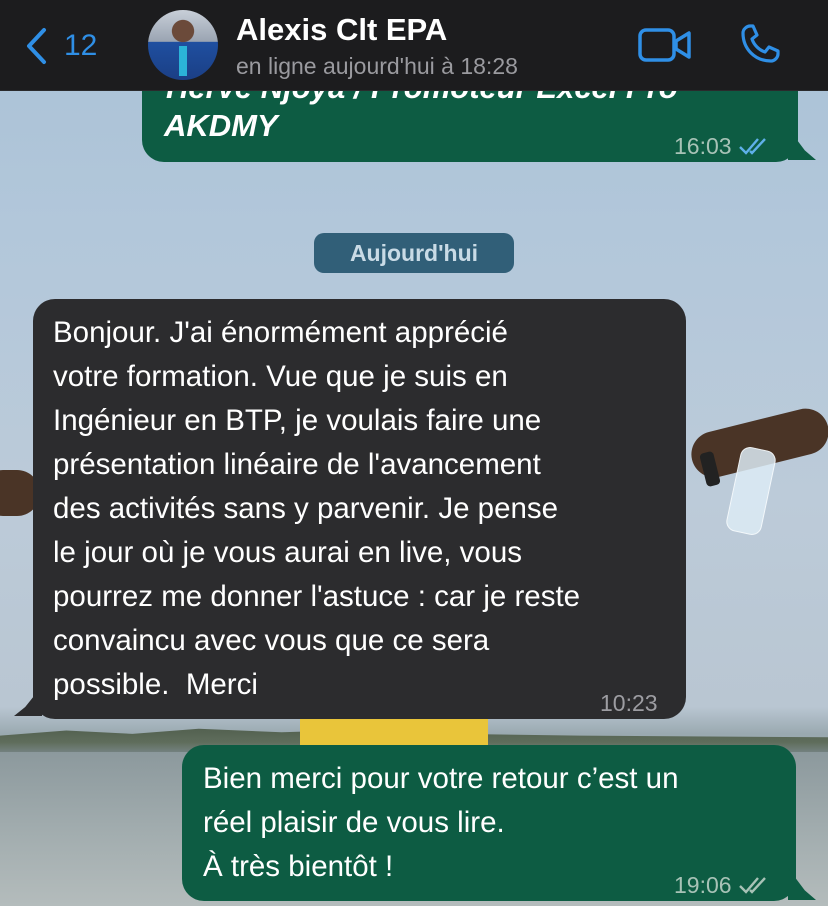  I want to click on contact-name: Alexis Clt EPA, so click(341, 30).